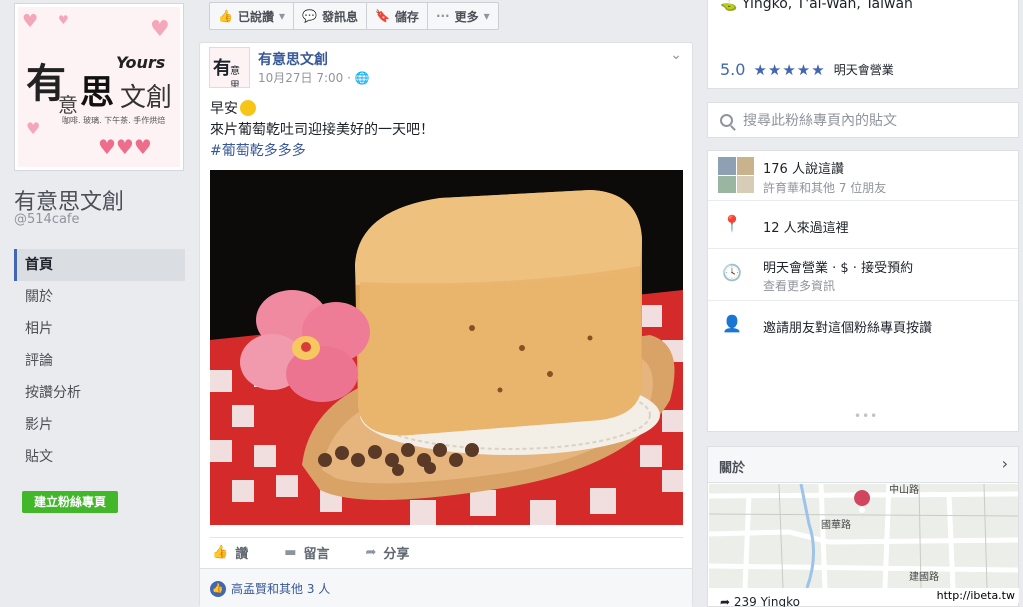  What do you see at coordinates (866, 416) in the screenshot?
I see `loading-dots: •••` at bounding box center [866, 416].